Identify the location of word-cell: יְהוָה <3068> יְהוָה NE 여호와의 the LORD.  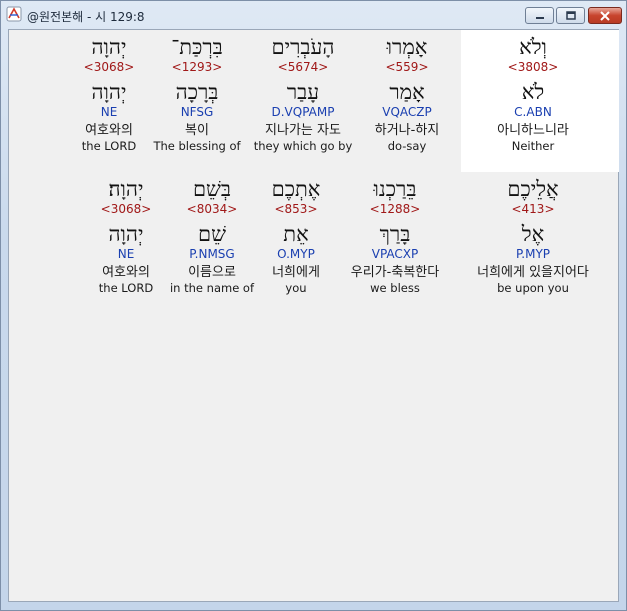
(109, 94).